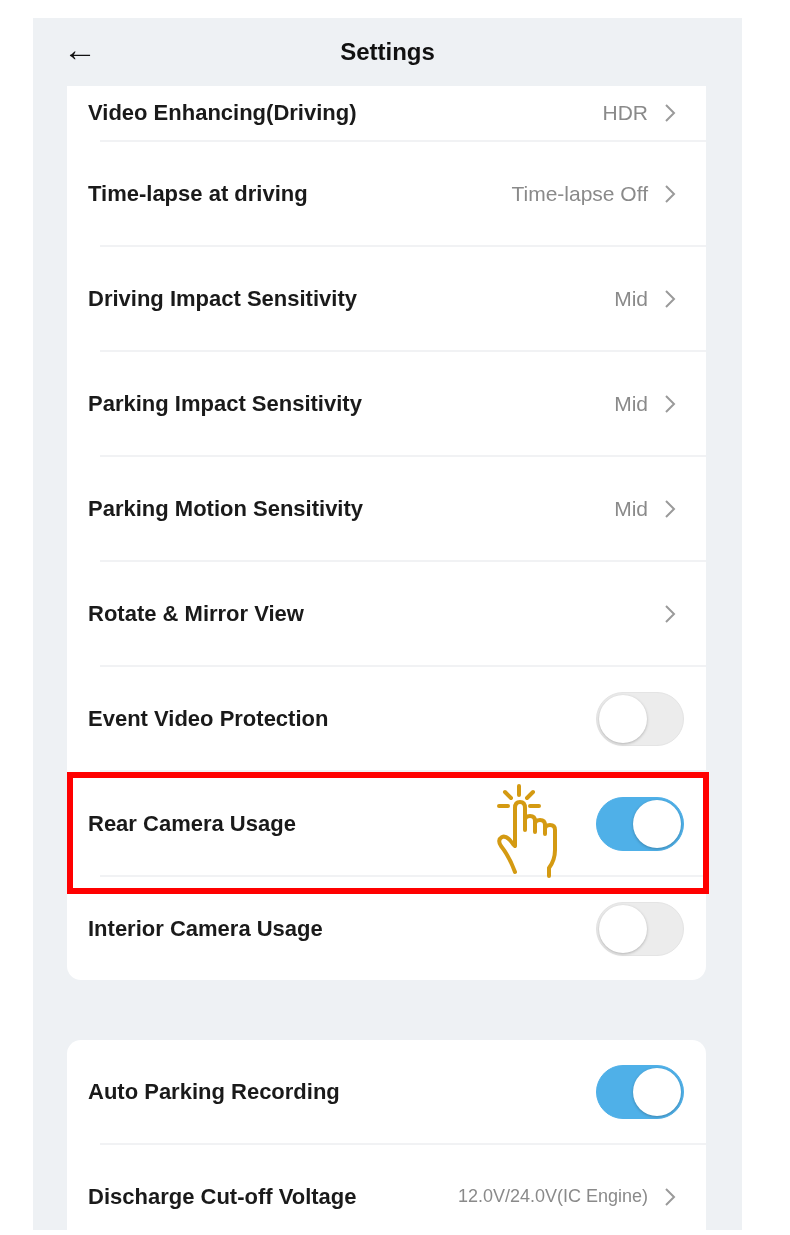 Image resolution: width=790 pixels, height=1235 pixels. What do you see at coordinates (222, 1196) in the screenshot?
I see `setting-label: Discharge Cut-off Voltage` at bounding box center [222, 1196].